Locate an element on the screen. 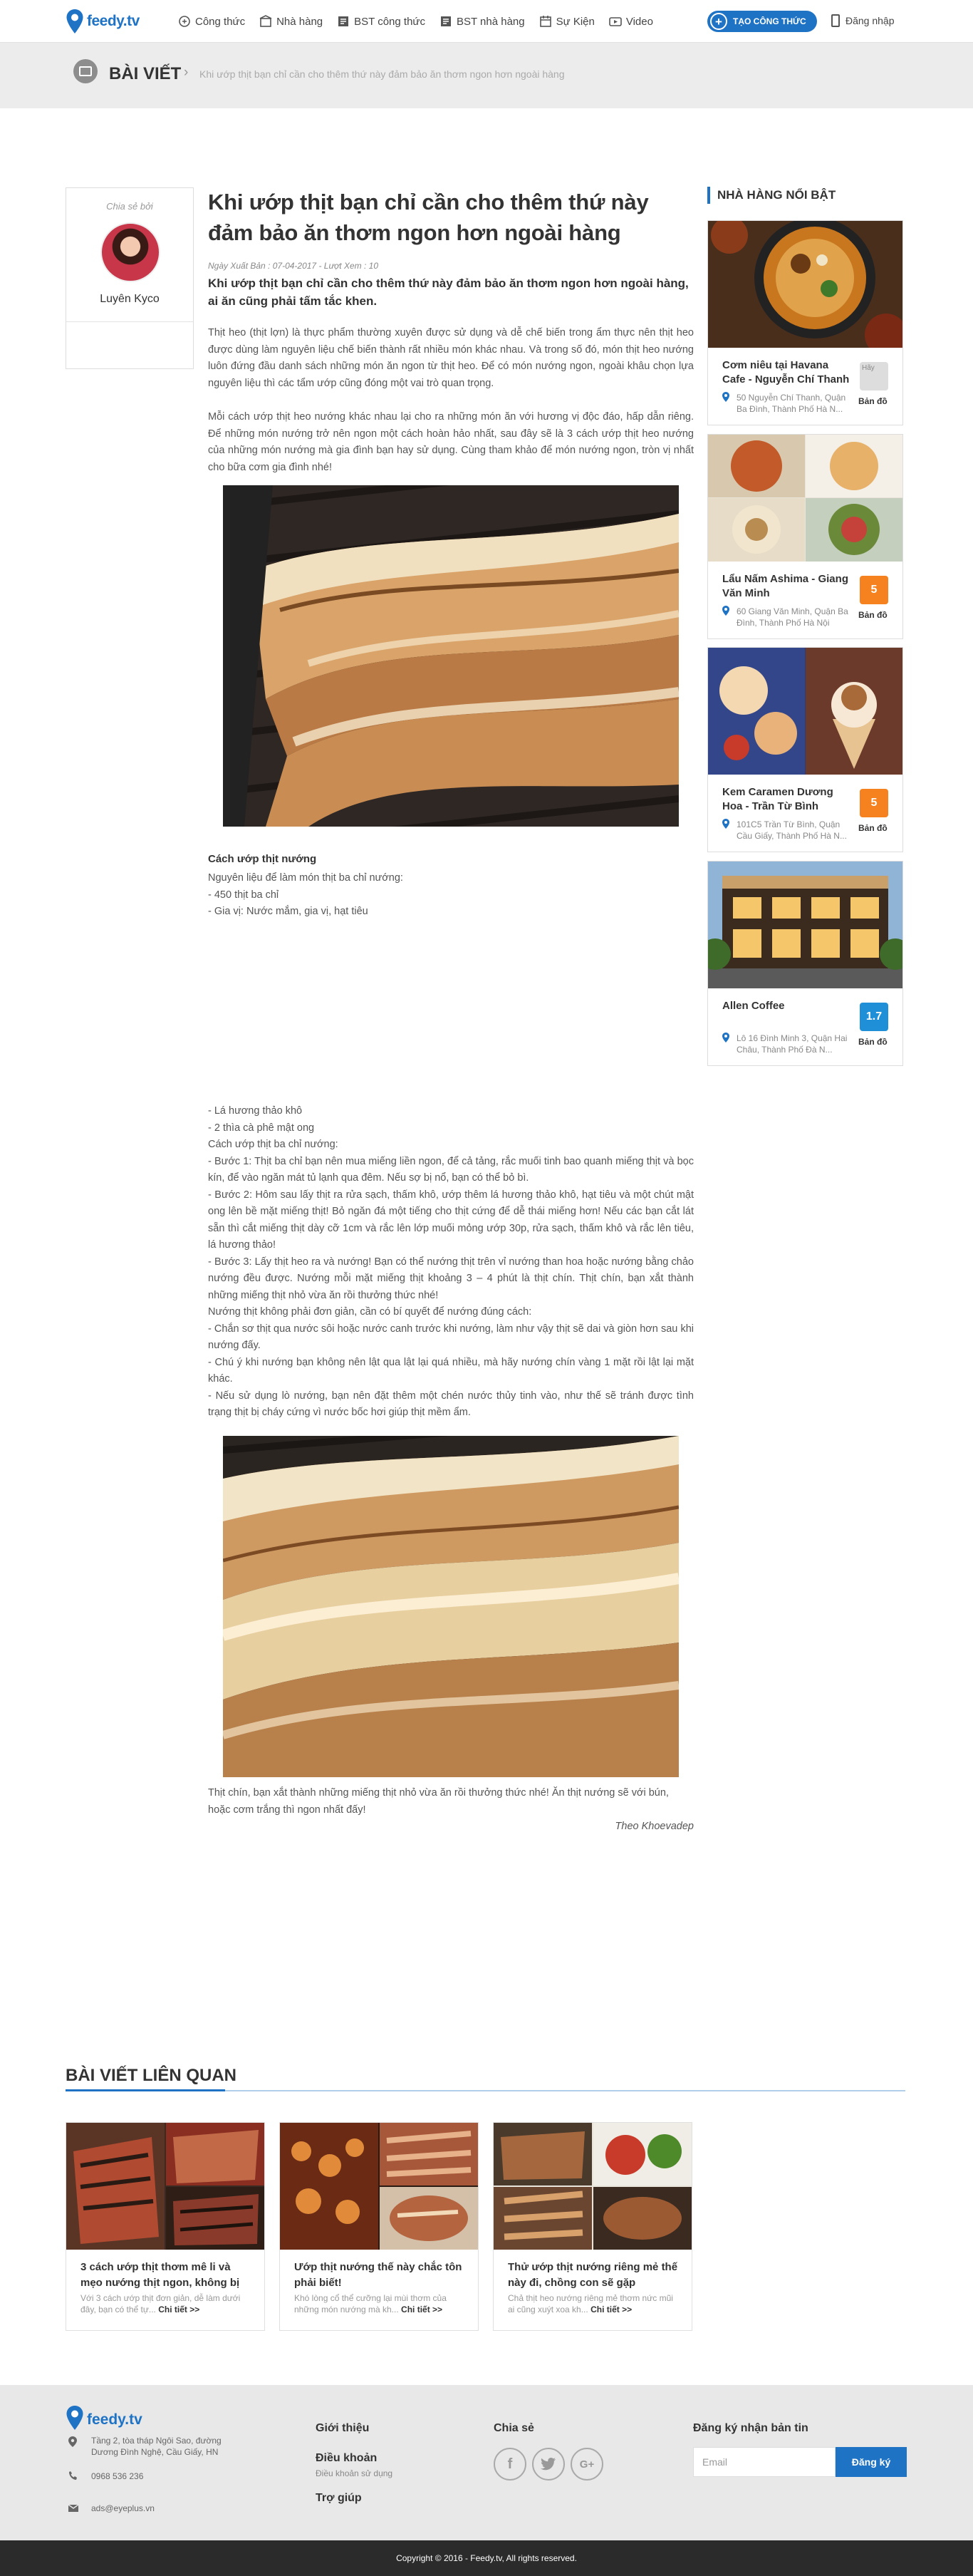 The width and height of the screenshot is (973, 2576). create-recipe-label: TẠO CÔNG THỨC is located at coordinates (769, 21).